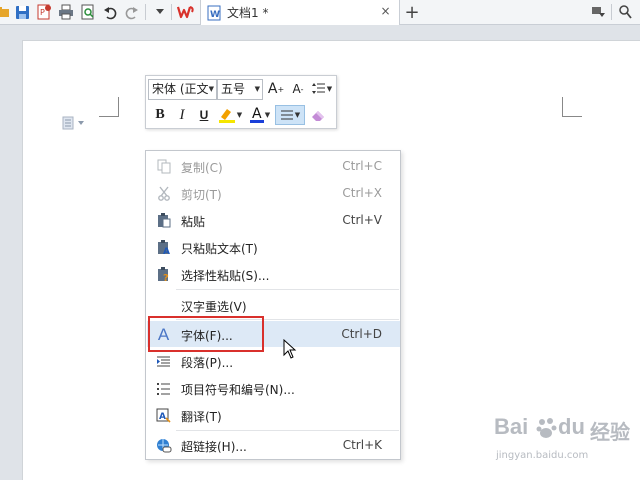  I want to click on svg-text: P, so click(42, 12).